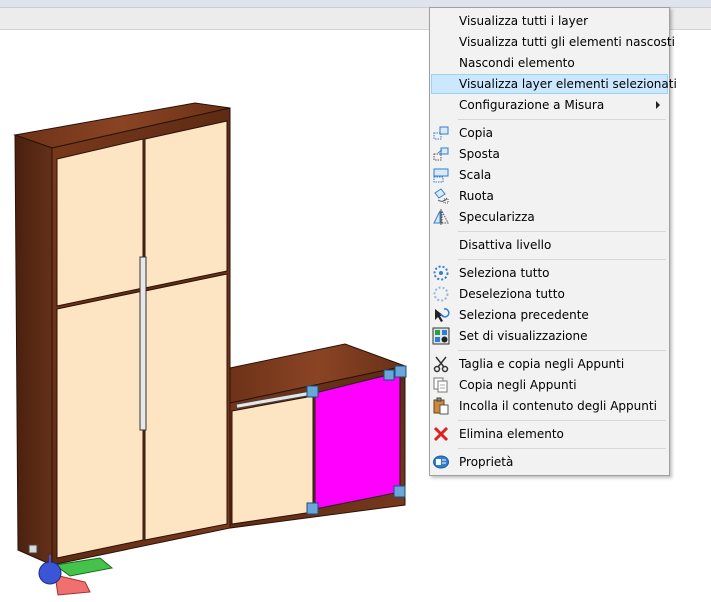 The width and height of the screenshot is (711, 602). Describe the element at coordinates (475, 175) in the screenshot. I see `menu-item-label: Scala` at that location.